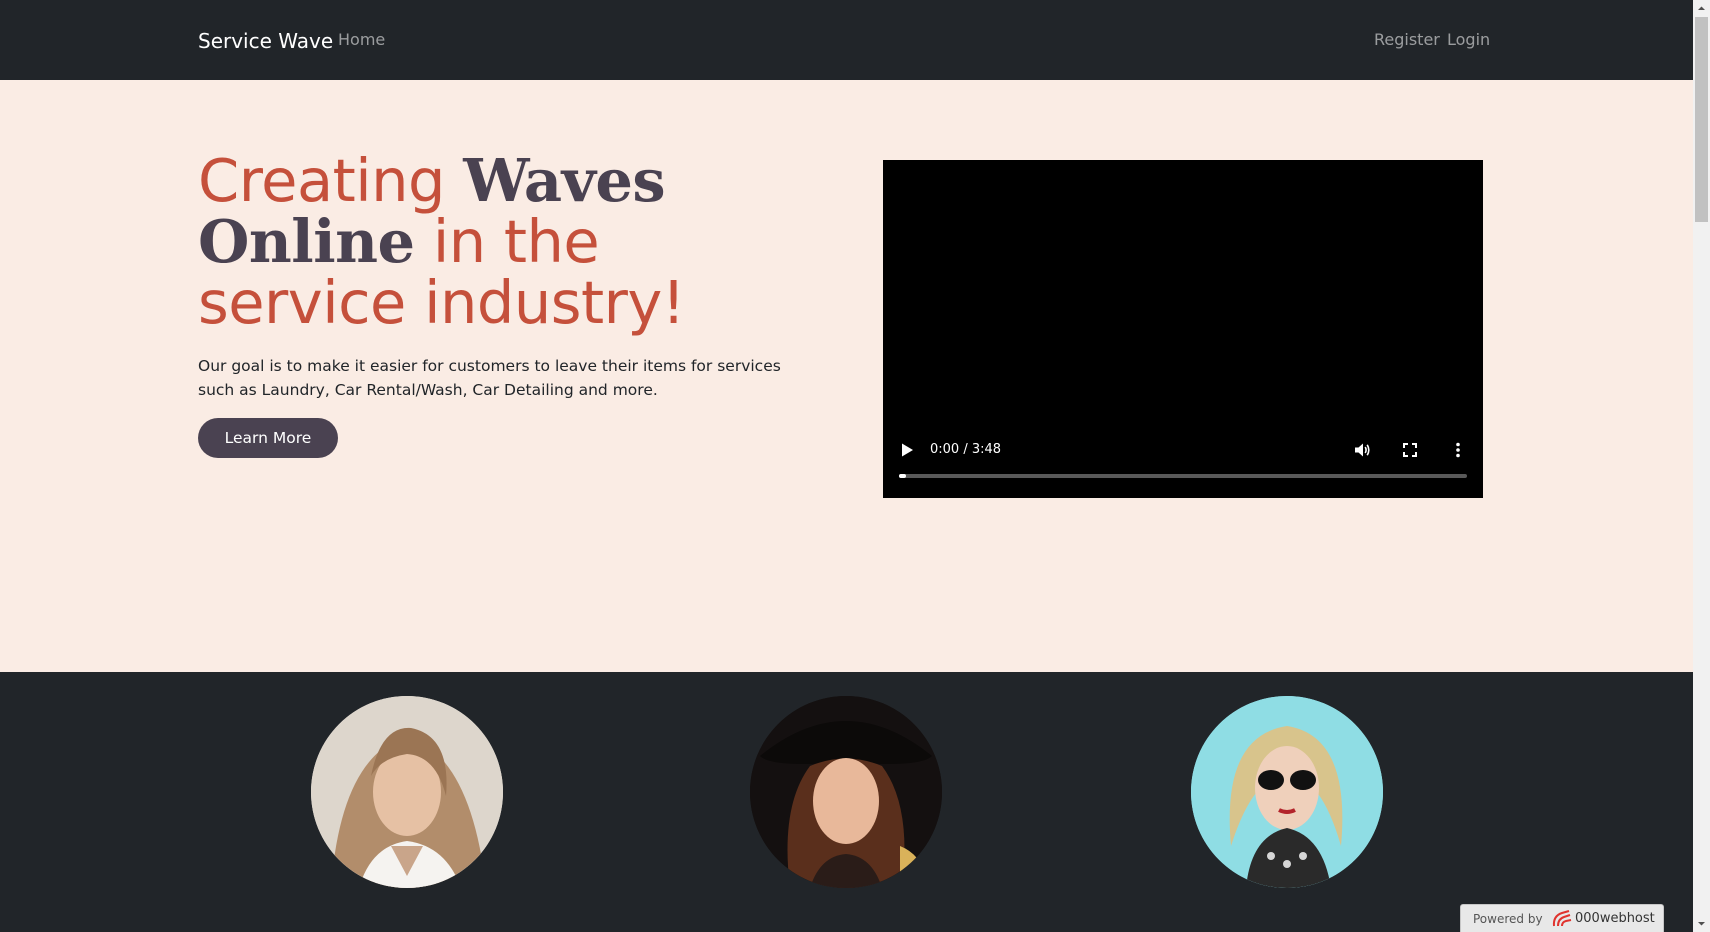  Describe the element at coordinates (1701, 8) in the screenshot. I see `scroll-up-icon` at that location.